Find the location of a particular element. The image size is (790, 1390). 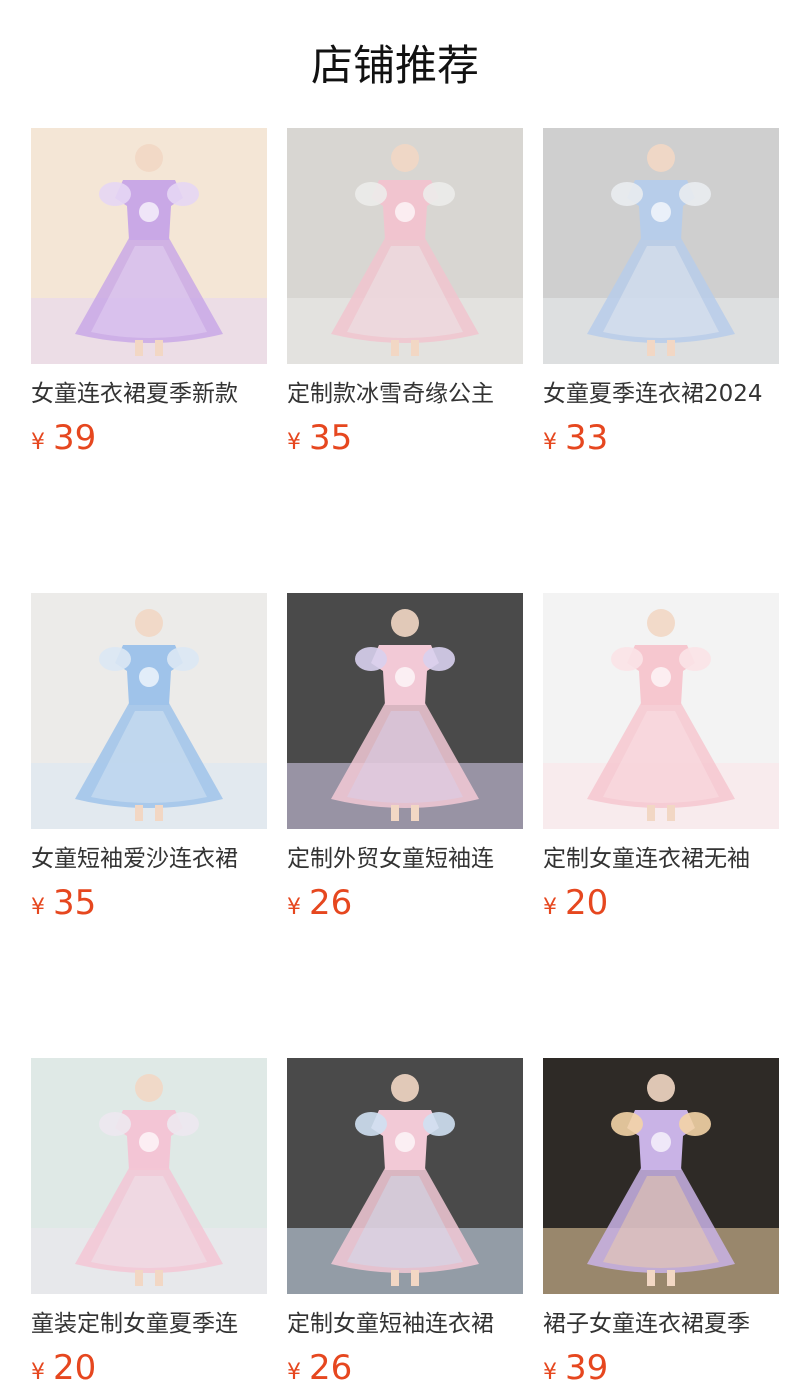

product-card: 女童连衣裙夏季新款 ¥ 39 is located at coordinates (149, 294).